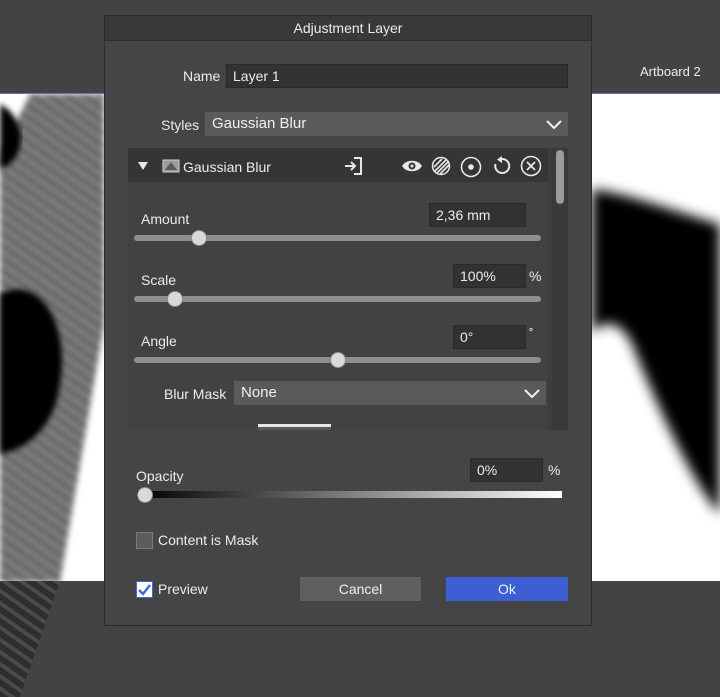 This screenshot has height=697, width=720. I want to click on name-input: Layer 1, so click(397, 76).